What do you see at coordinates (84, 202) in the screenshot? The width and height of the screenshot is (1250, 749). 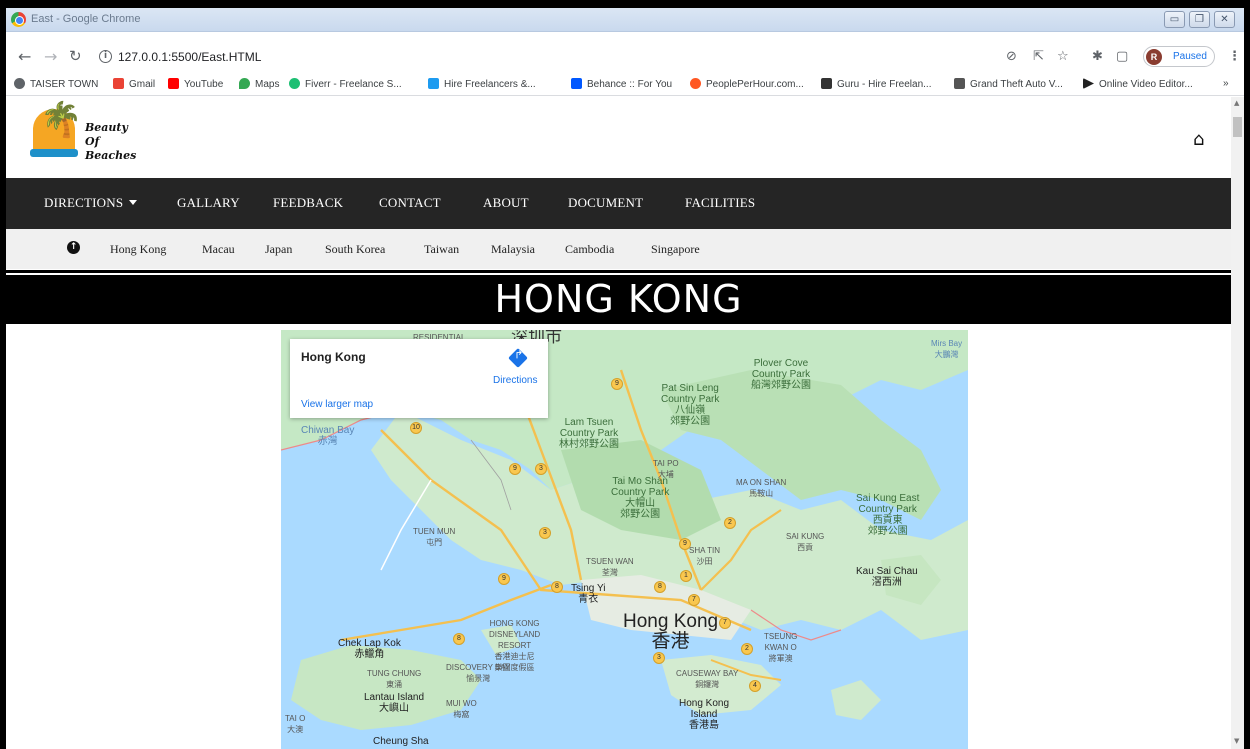 I see `nav-label: DIRECTIONS` at bounding box center [84, 202].